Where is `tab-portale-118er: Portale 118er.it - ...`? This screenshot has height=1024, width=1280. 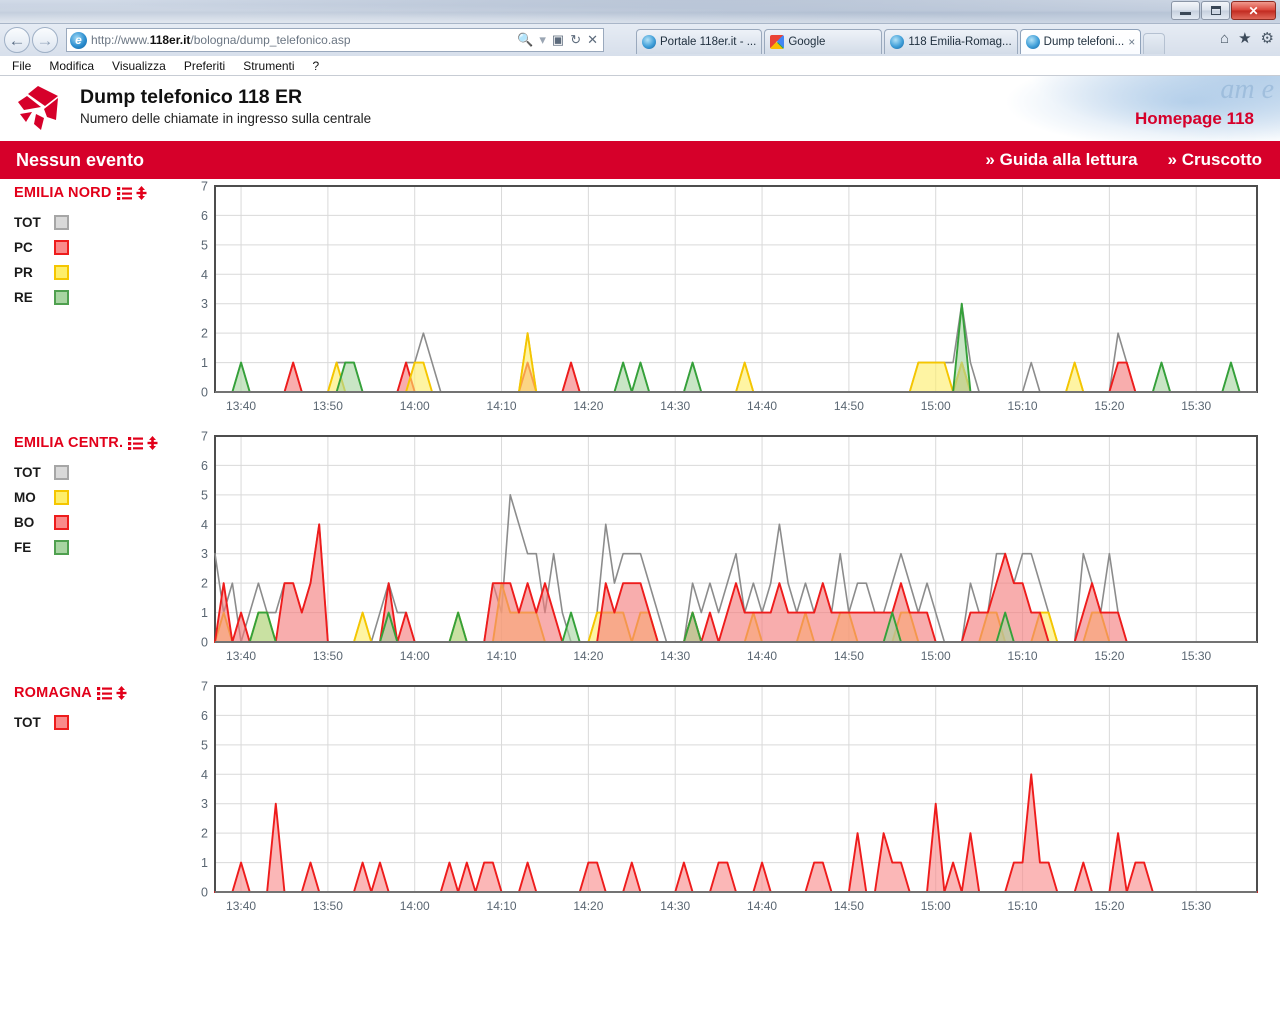 tab-portale-118er: Portale 118er.it - ... is located at coordinates (699, 41).